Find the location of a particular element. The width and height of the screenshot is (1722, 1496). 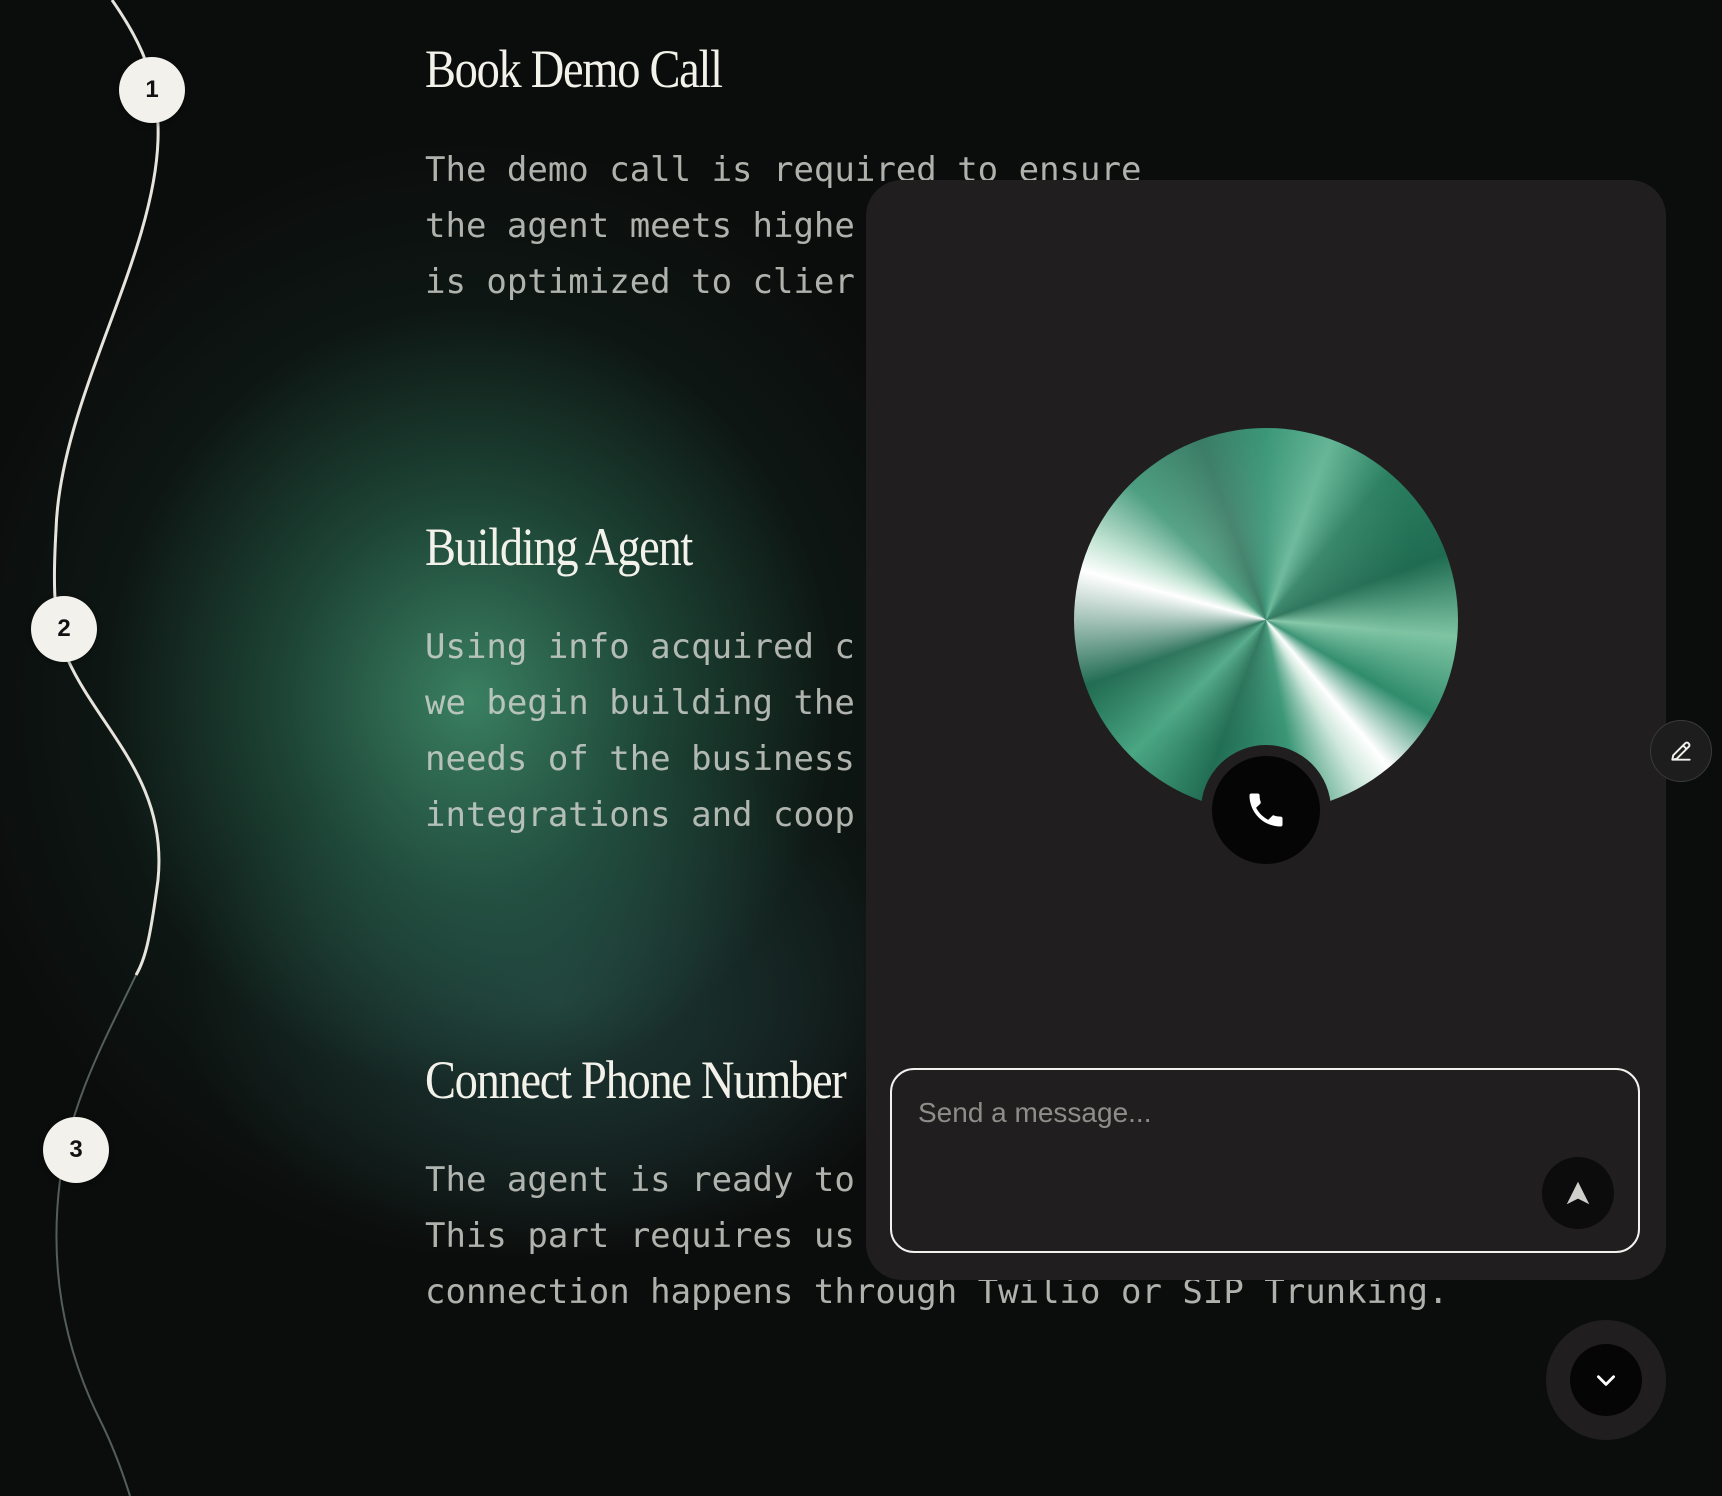

call-button is located at coordinates (1266, 810).